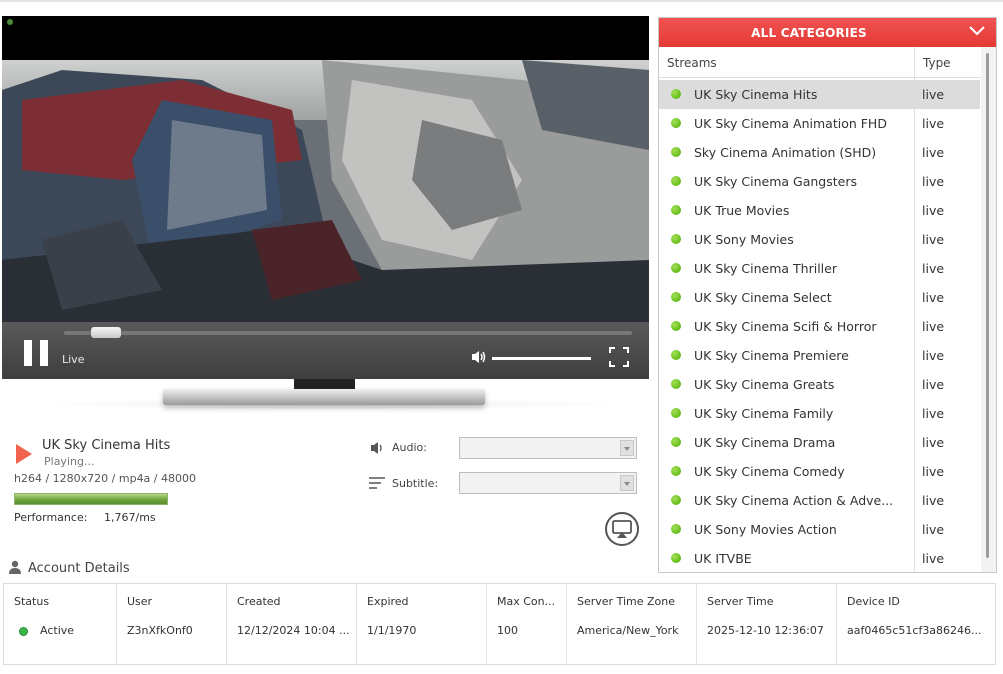 The height and width of the screenshot is (674, 1003). I want to click on now-playing-title: UK Sky Cinema Hits, so click(106, 445).